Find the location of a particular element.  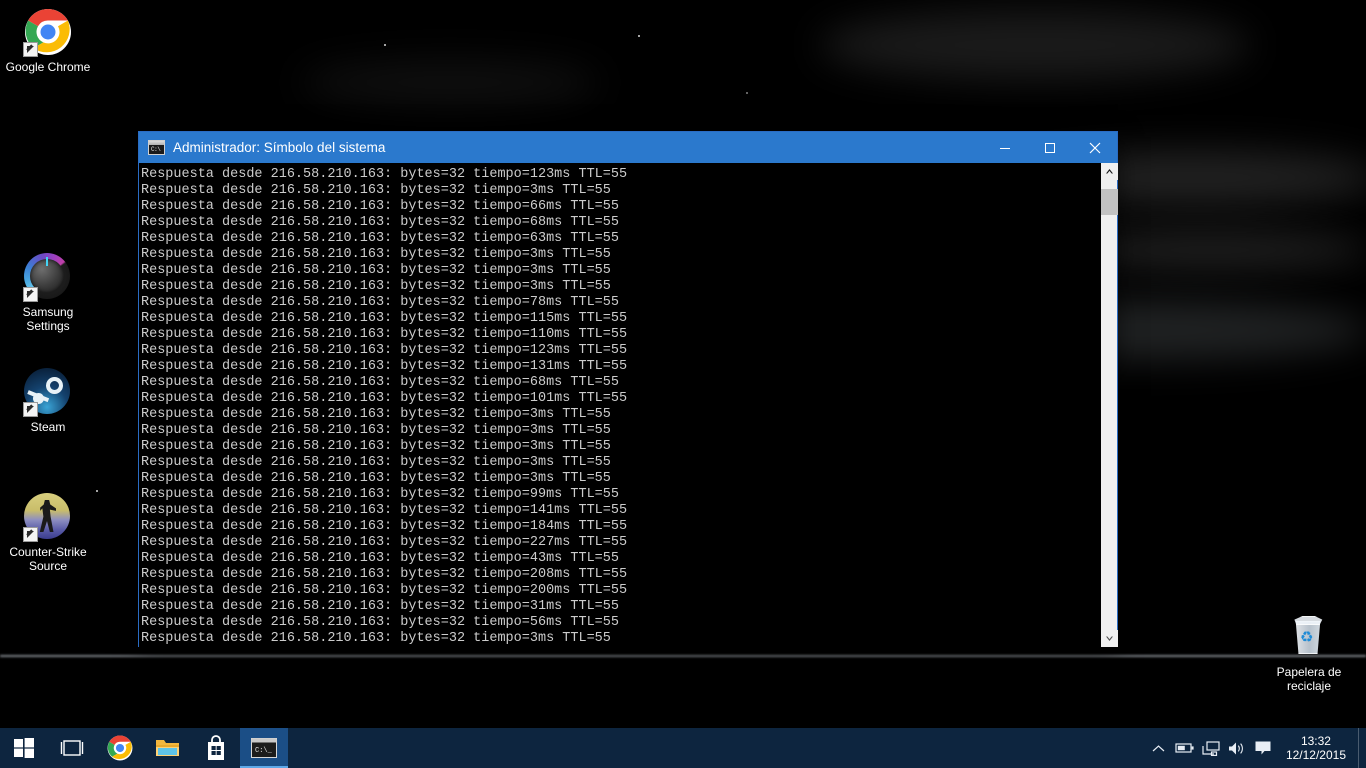

task-view-button is located at coordinates (72, 748).